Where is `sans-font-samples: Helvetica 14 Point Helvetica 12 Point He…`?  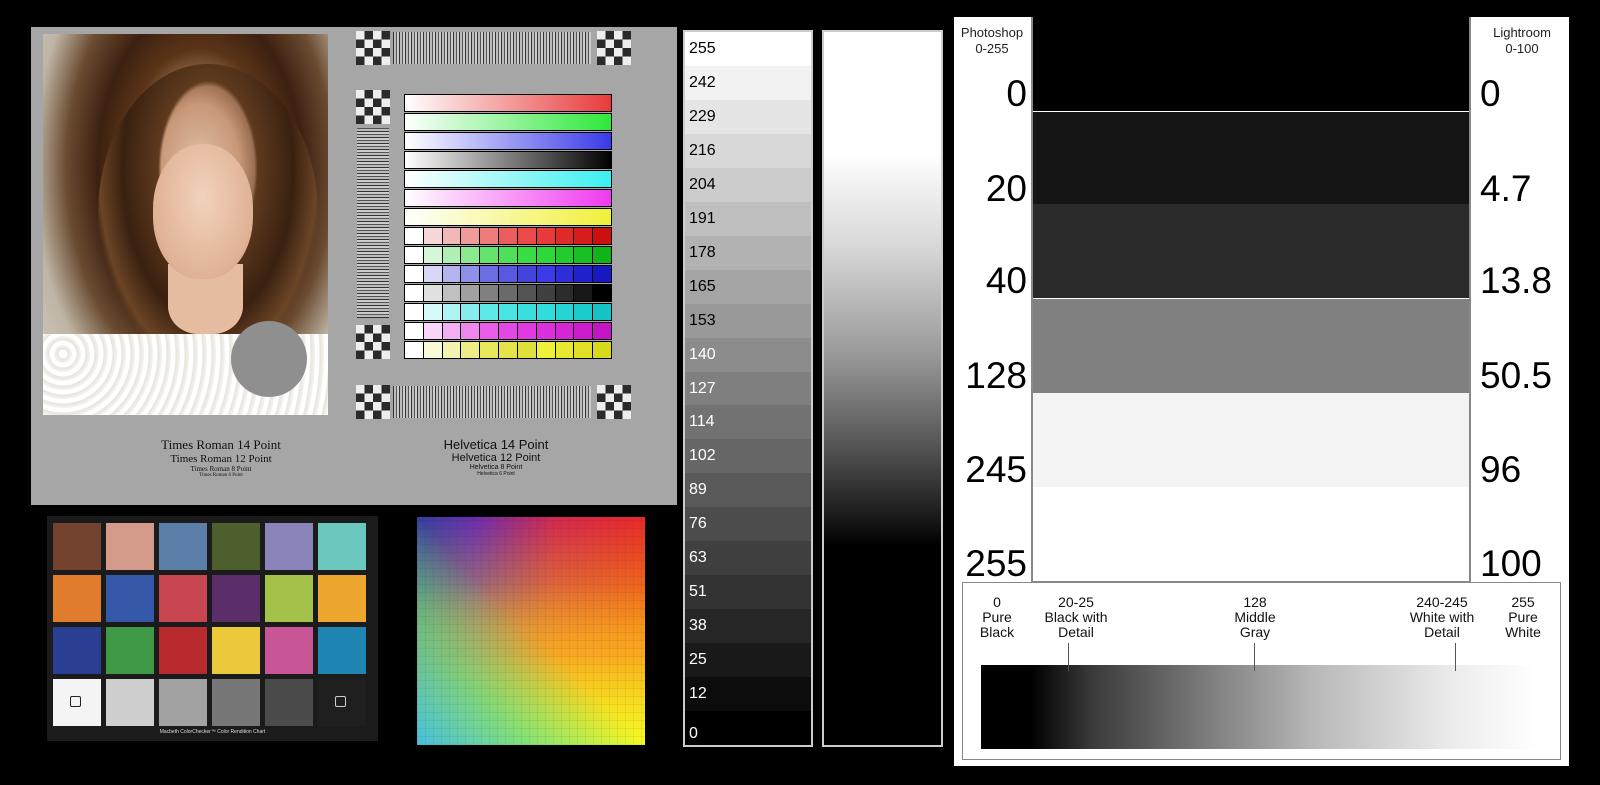 sans-font-samples: Helvetica 14 Point Helvetica 12 Point He… is located at coordinates (496, 457).